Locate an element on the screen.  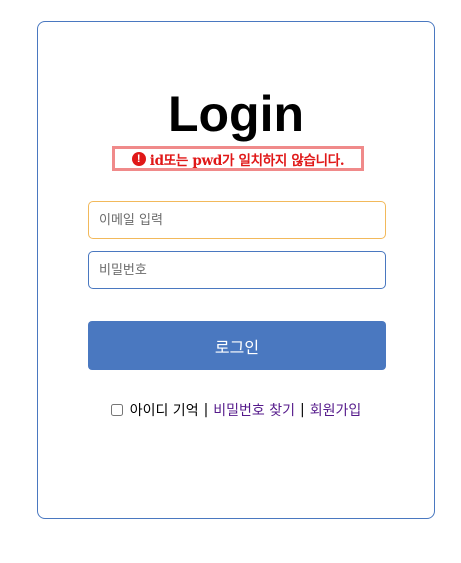
email-input is located at coordinates (237, 220).